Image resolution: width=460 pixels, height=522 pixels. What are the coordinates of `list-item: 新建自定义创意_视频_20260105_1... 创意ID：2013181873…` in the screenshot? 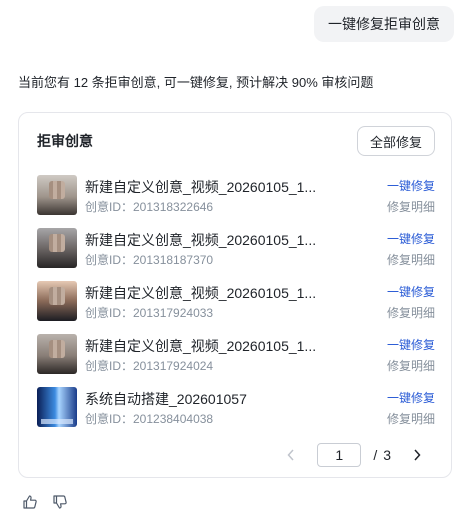 It's located at (235, 252).